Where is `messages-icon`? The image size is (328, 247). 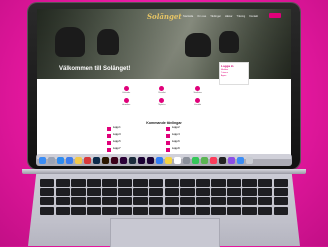
messages-icon is located at coordinates (195, 160).